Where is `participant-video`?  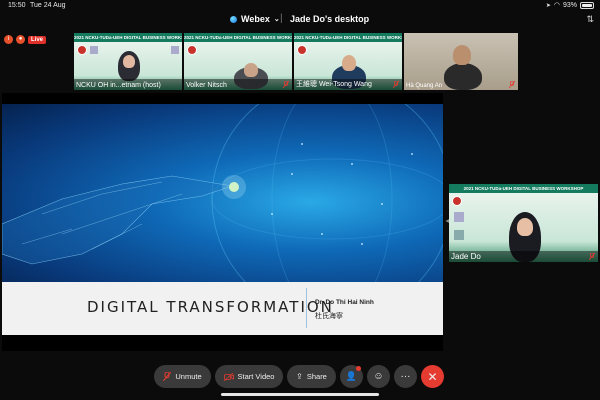
participant-video is located at coordinates (463, 76).